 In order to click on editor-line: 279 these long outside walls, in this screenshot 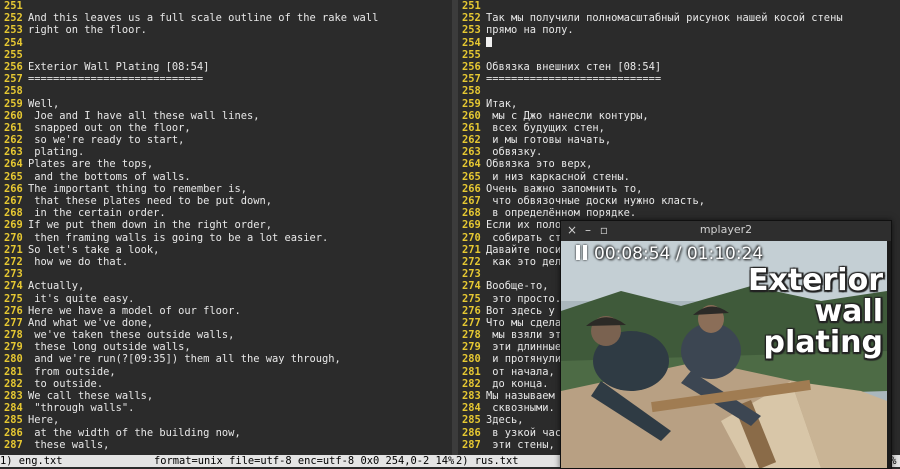, I will do `click(226, 347)`.